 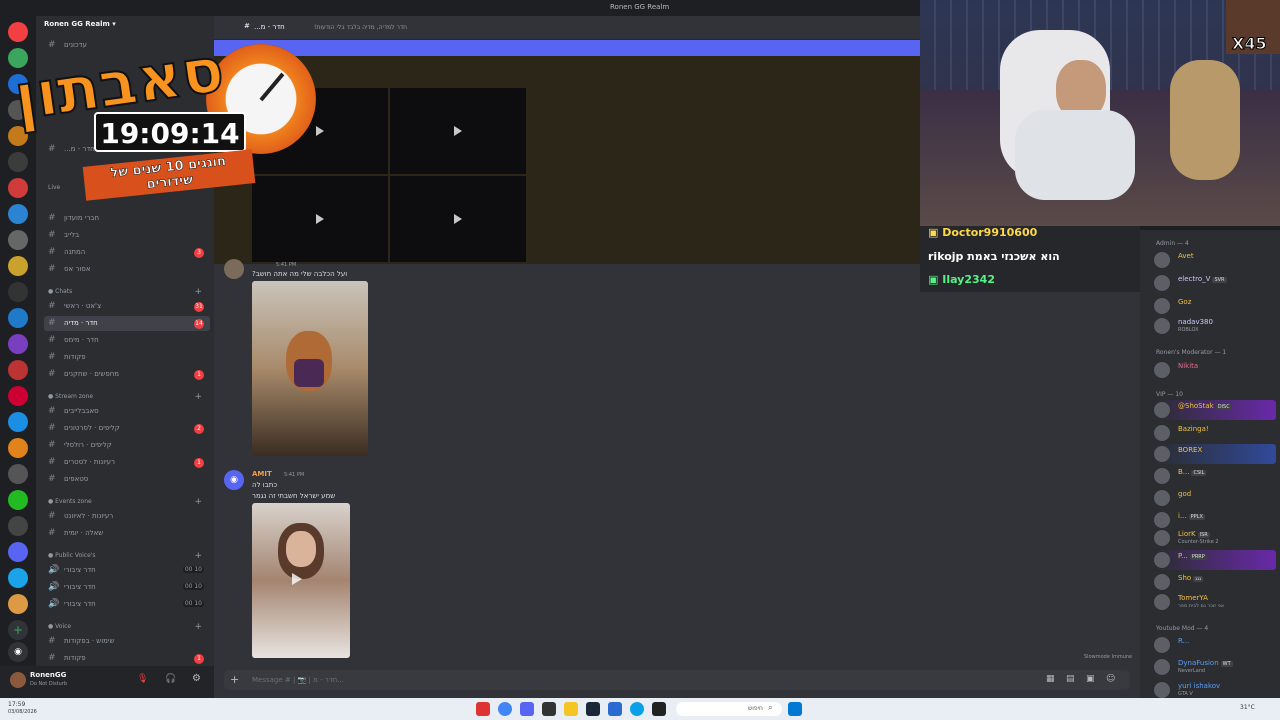 I want to click on channel-item: # חדר · מימס, so click(x=127, y=340).